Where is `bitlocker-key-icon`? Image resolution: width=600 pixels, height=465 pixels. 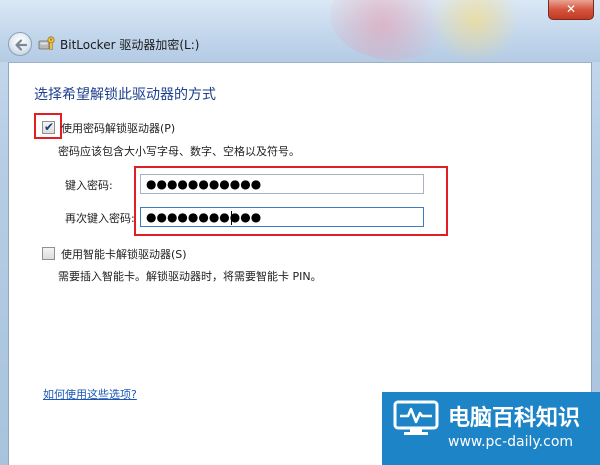
bitlocker-key-icon is located at coordinates (46, 43).